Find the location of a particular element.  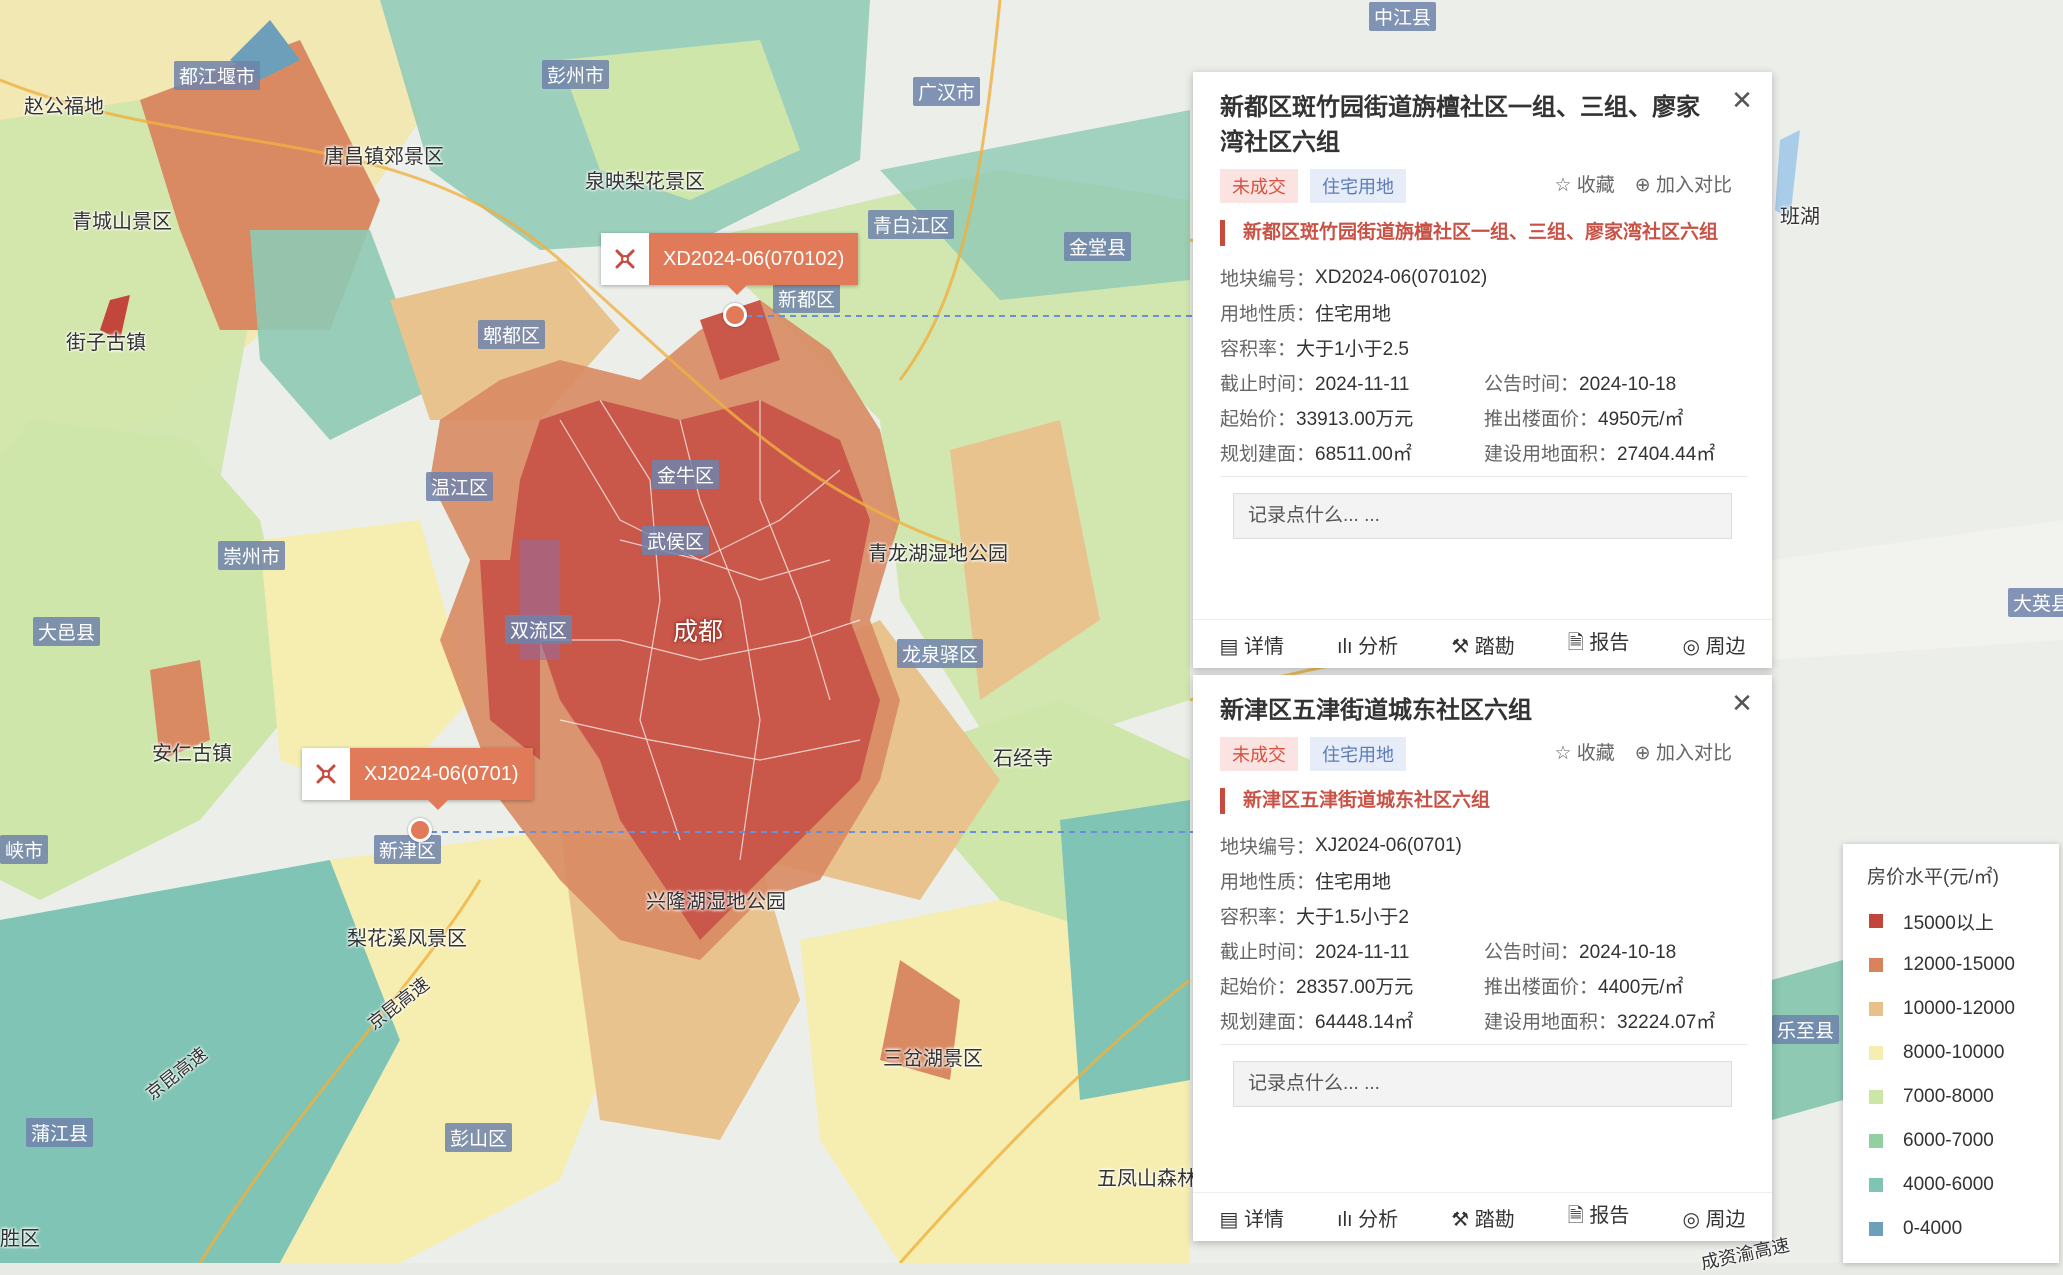

district-label: 新都区 is located at coordinates (807, 298).